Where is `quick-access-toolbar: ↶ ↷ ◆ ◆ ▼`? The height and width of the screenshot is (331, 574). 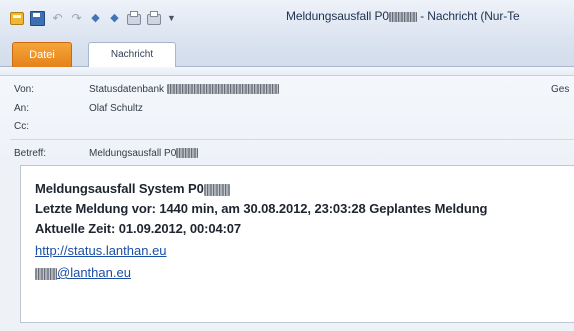
quick-access-toolbar: ↶ ↷ ◆ ◆ ▼ is located at coordinates (95, 18).